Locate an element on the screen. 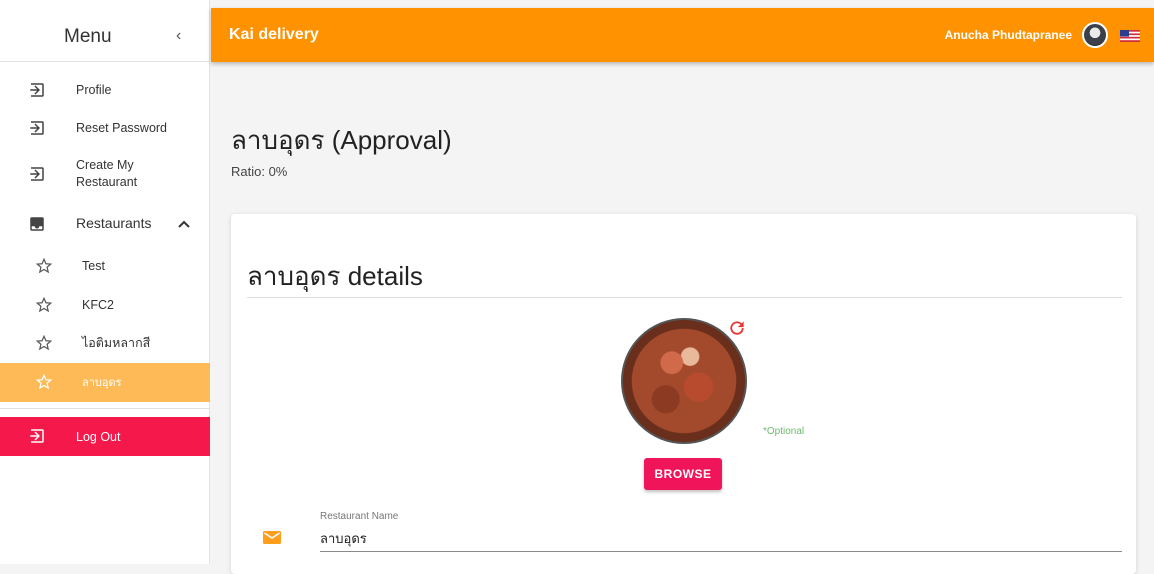 The image size is (1154, 574). sidebar-item-label: Restaurants is located at coordinates (114, 223).